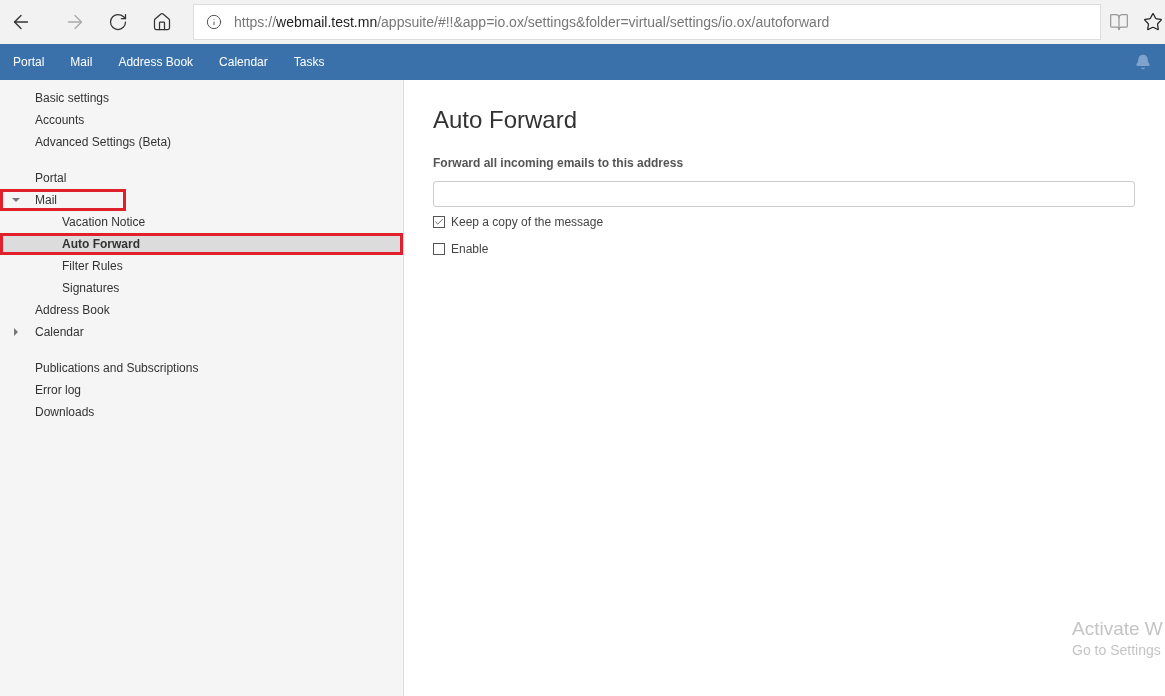  What do you see at coordinates (201, 266) in the screenshot?
I see `tree-item: Filter Rules` at bounding box center [201, 266].